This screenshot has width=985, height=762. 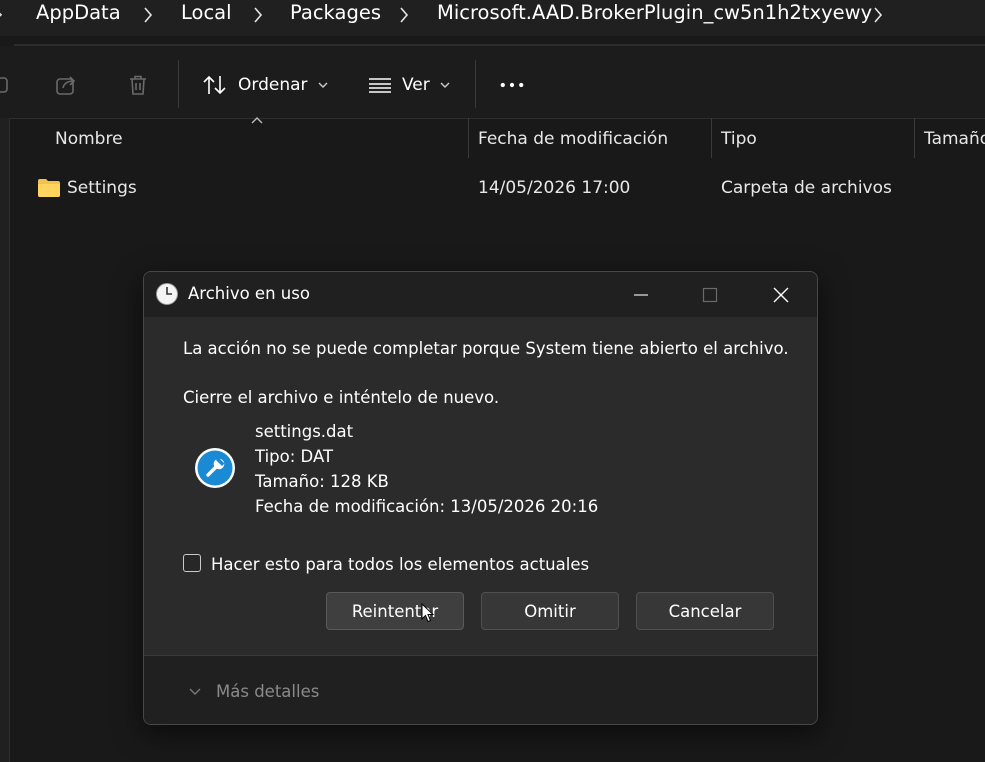 What do you see at coordinates (78, 12) in the screenshot?
I see `breadcrumb-item-appdata: AppData` at bounding box center [78, 12].